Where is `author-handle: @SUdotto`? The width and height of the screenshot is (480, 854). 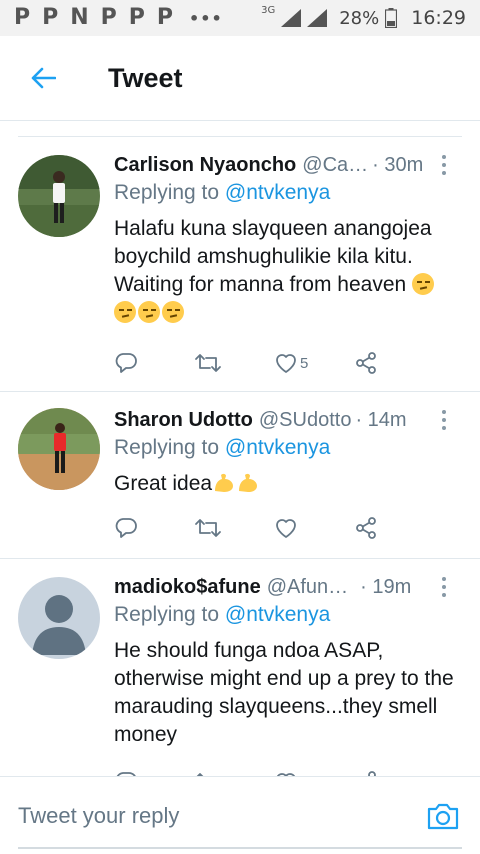 author-handle: @SUdotto is located at coordinates (305, 420).